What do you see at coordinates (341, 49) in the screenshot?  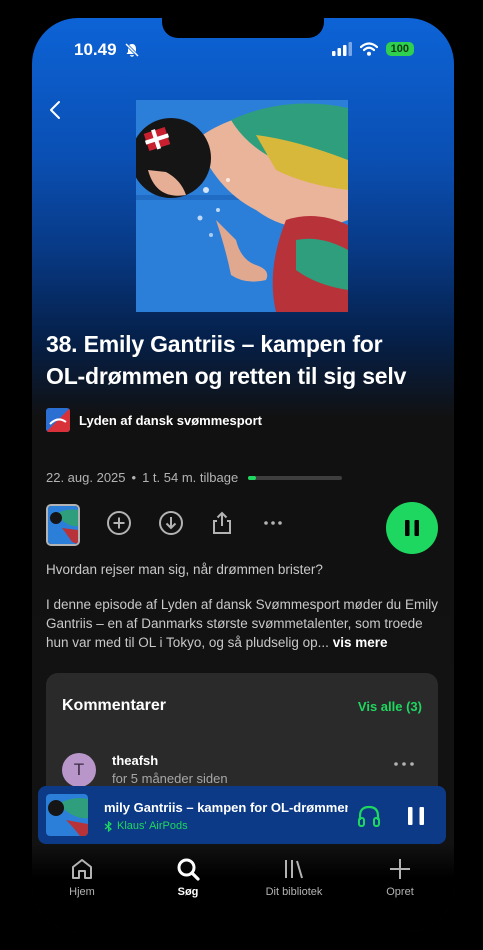 I see `signal-icon` at bounding box center [341, 49].